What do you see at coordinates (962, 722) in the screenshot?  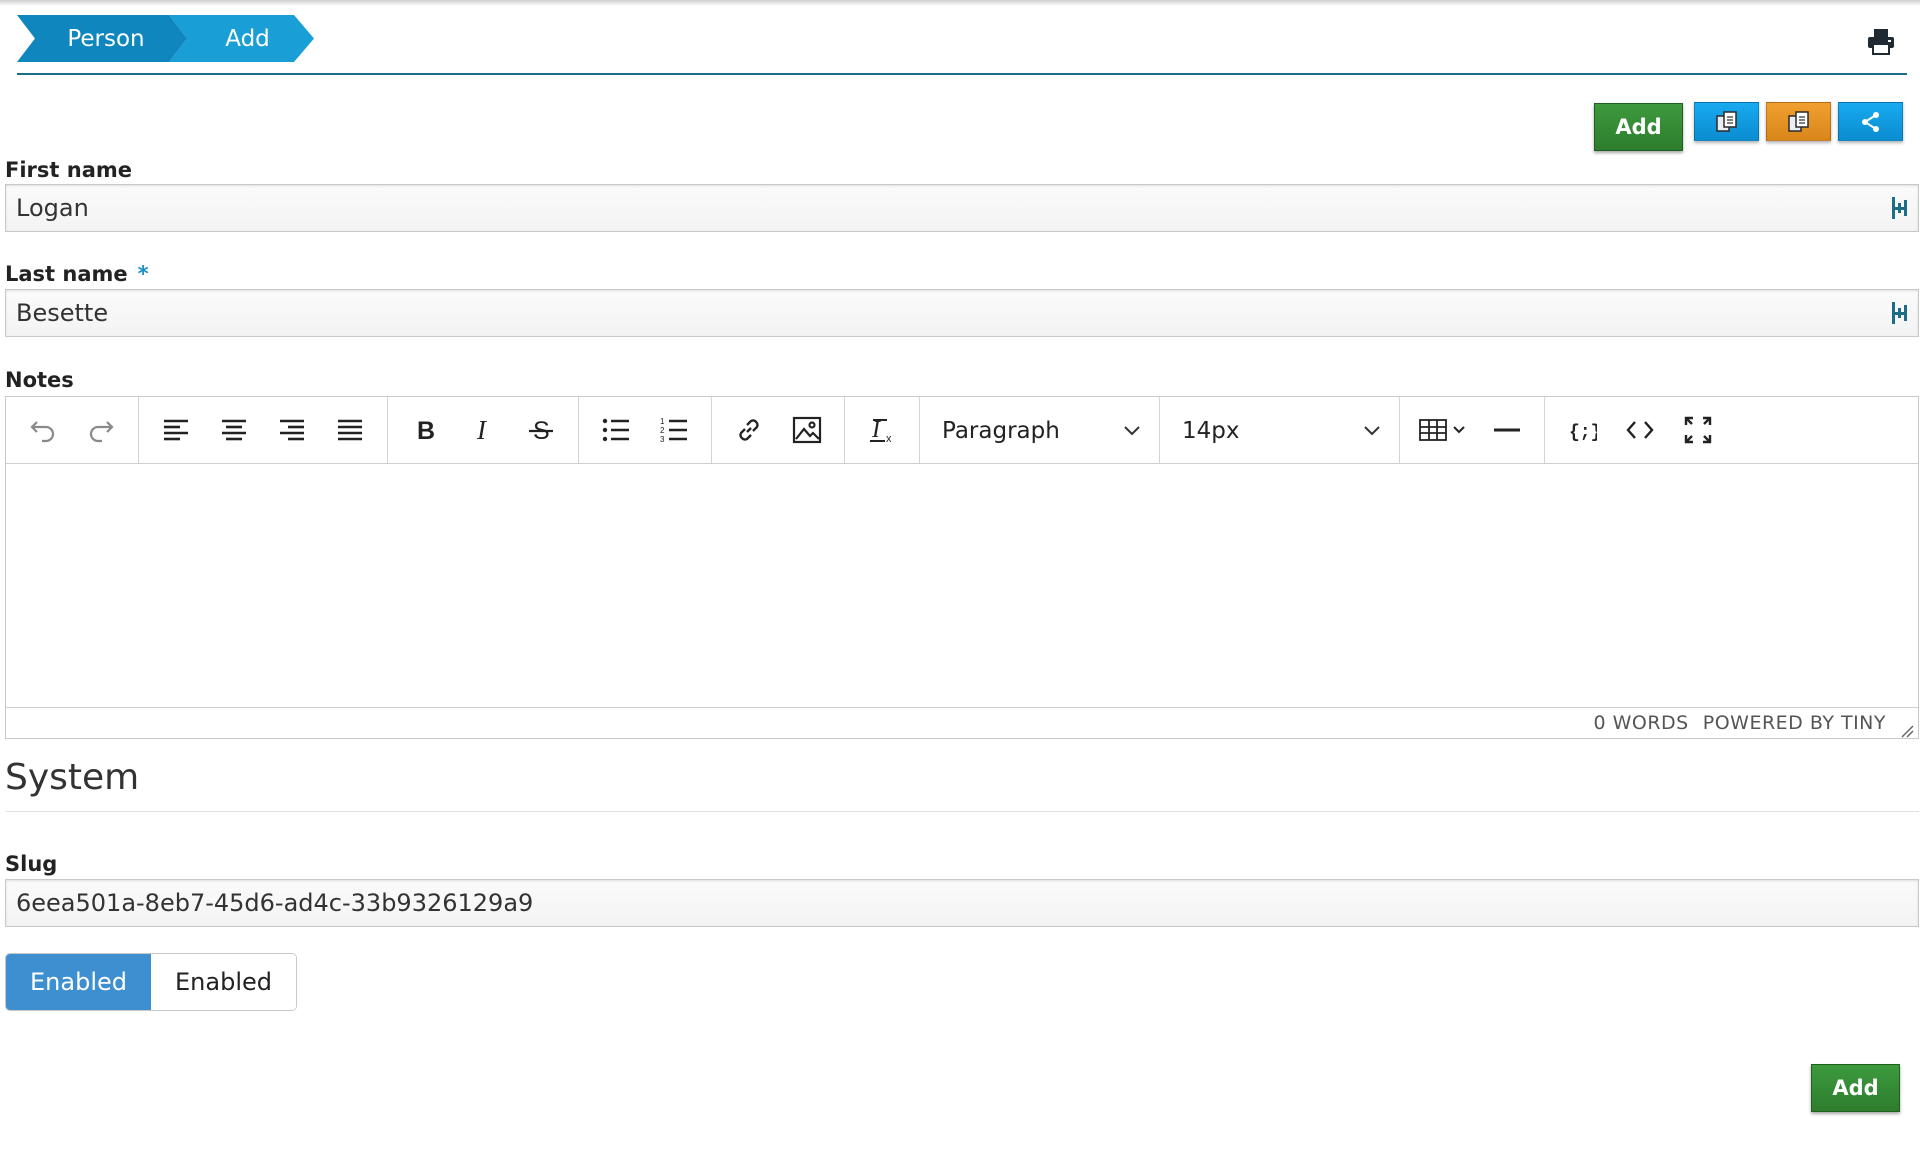 I see `editor-statusbar: 0 WORDS POWERED BY TINY` at bounding box center [962, 722].